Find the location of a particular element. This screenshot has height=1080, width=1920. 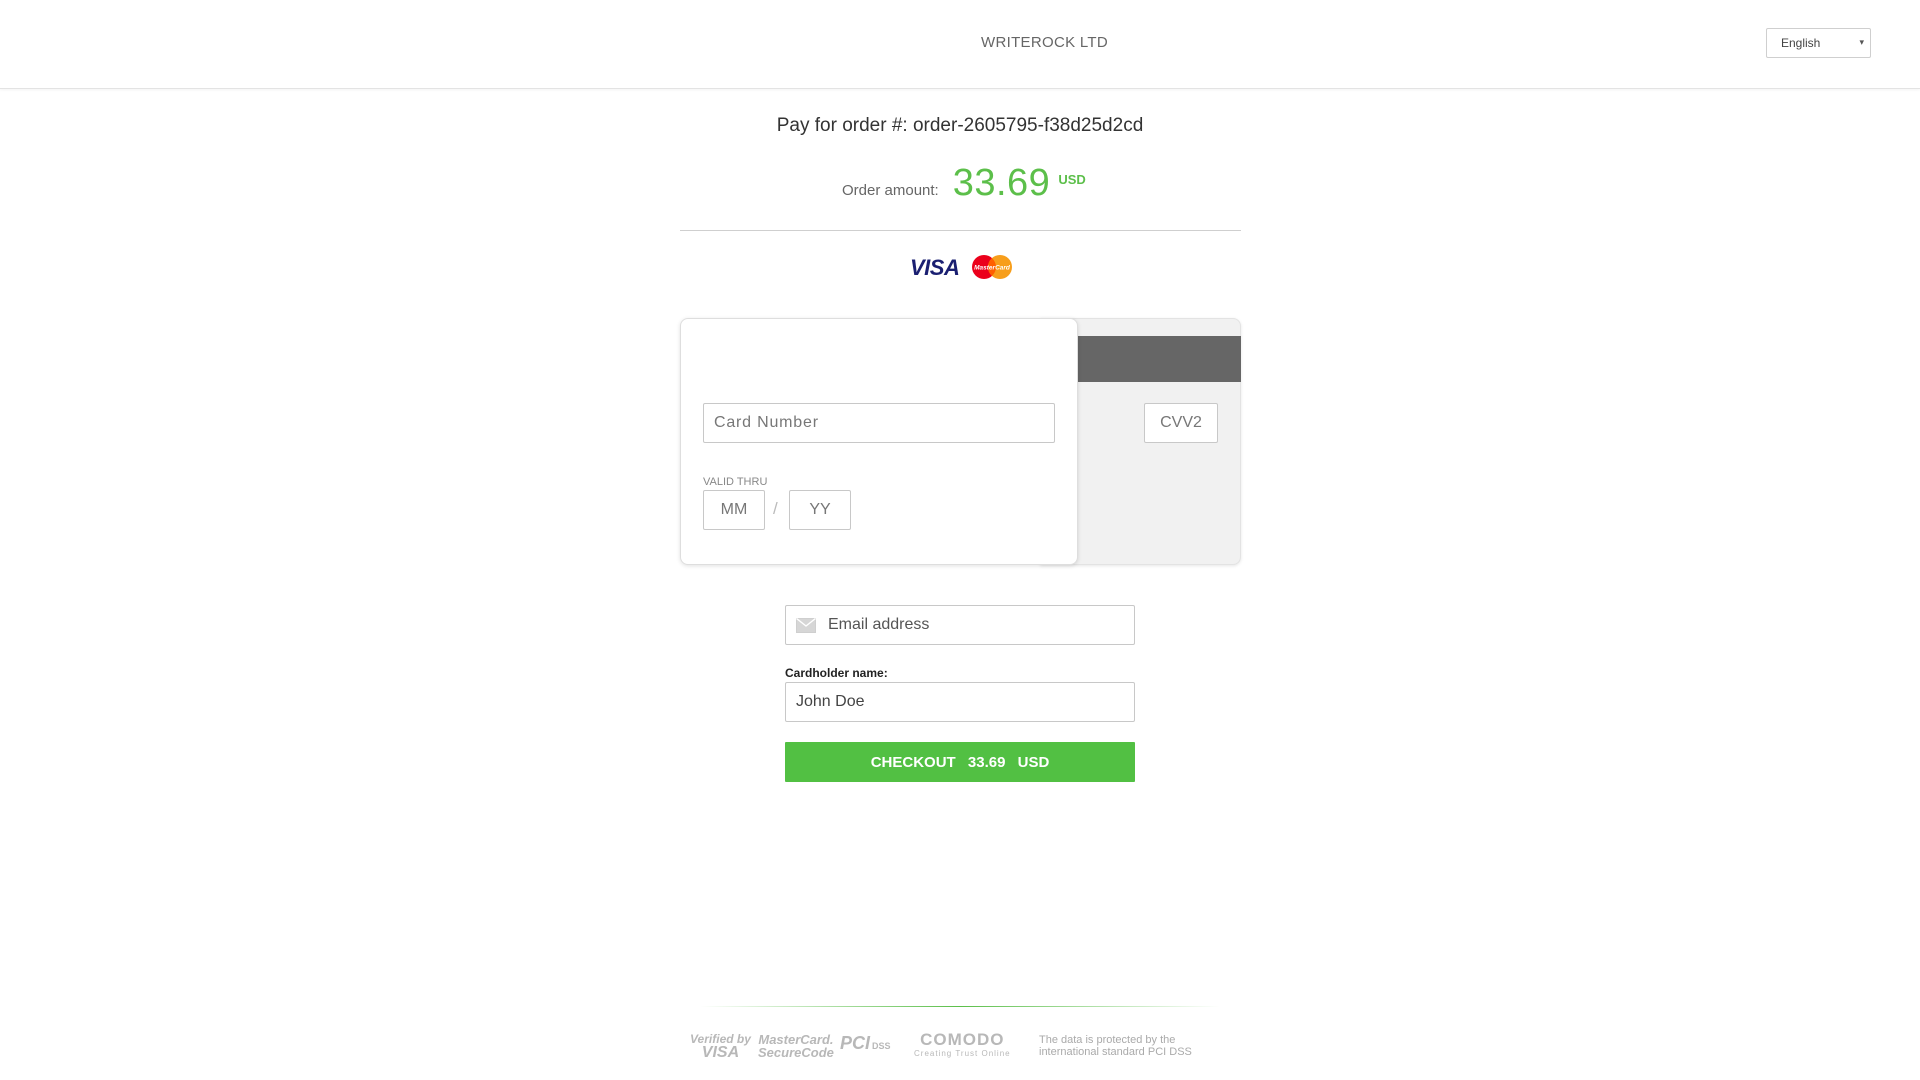

mastercard-logo-icon: MasterCard is located at coordinates (992, 267).